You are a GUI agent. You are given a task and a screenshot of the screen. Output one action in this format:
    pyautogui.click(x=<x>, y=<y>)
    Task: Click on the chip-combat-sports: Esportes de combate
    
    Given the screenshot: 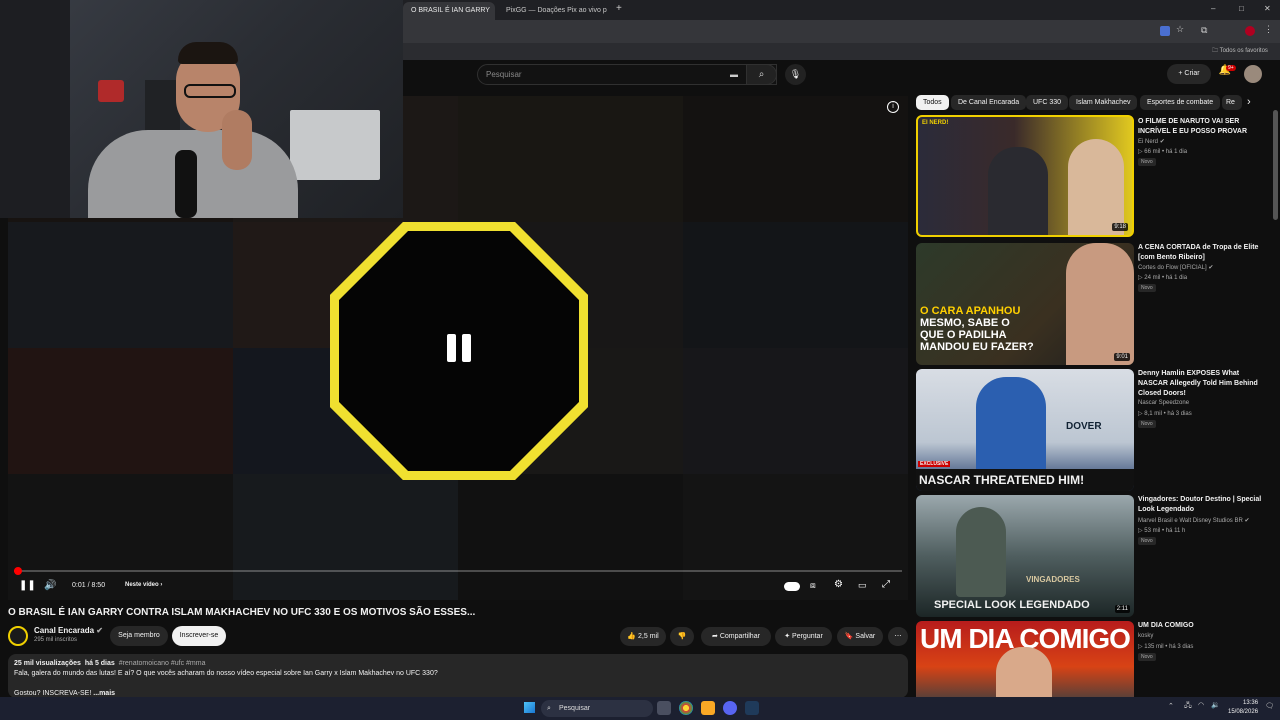 What is the action you would take?
    pyautogui.click(x=1180, y=102)
    